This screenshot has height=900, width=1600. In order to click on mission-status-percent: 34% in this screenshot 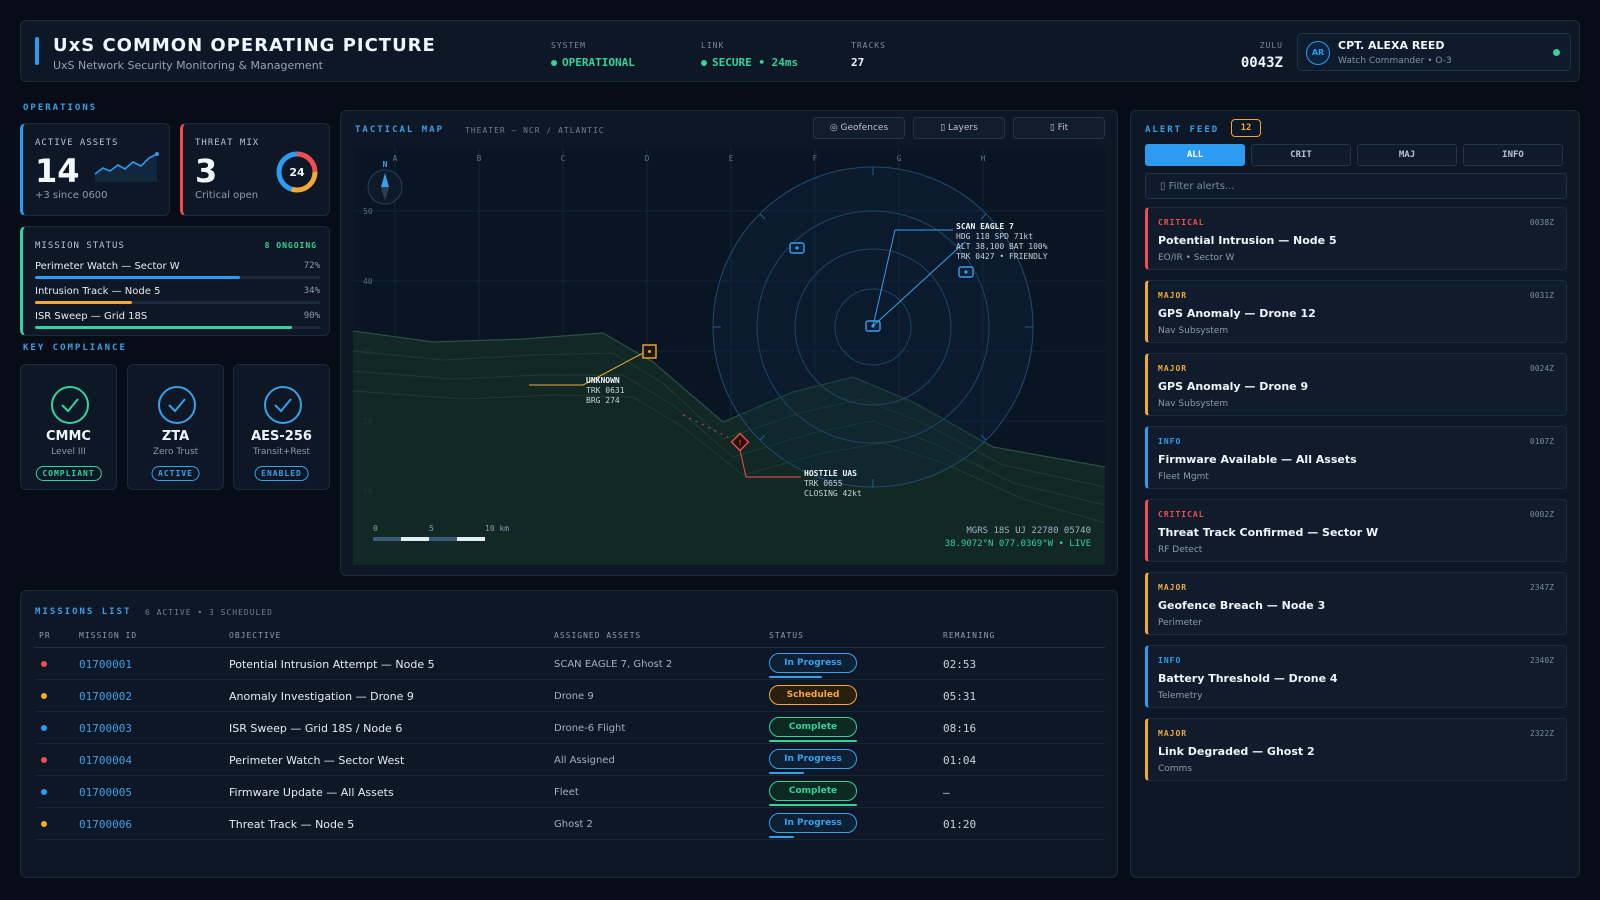, I will do `click(311, 291)`.